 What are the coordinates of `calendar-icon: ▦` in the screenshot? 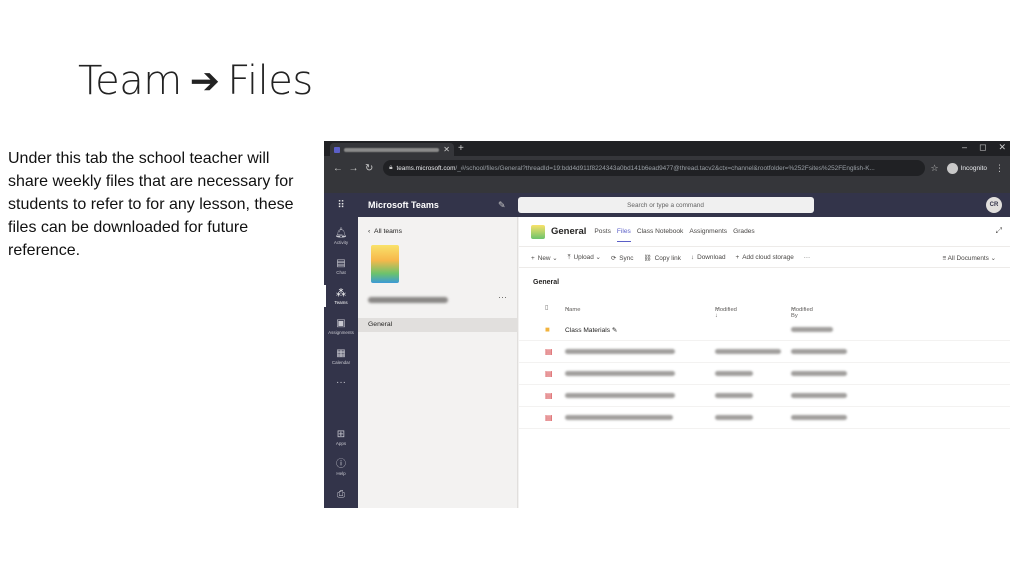 It's located at (341, 353).